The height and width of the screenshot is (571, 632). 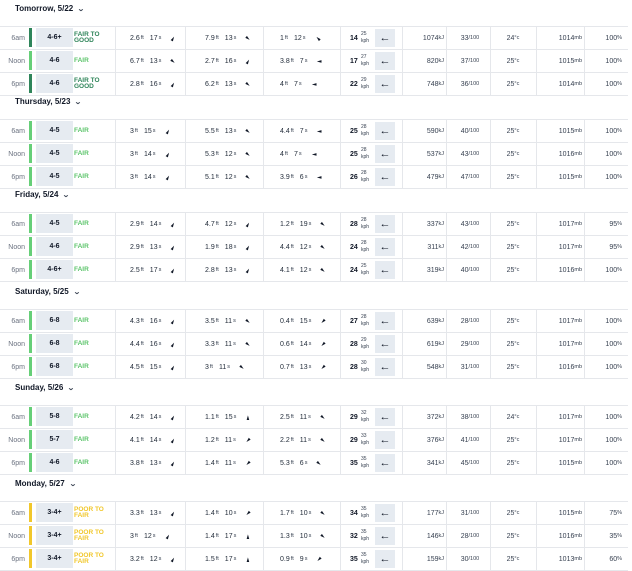 What do you see at coordinates (364, 436) in the screenshot?
I see `wind-gust: 33` at bounding box center [364, 436].